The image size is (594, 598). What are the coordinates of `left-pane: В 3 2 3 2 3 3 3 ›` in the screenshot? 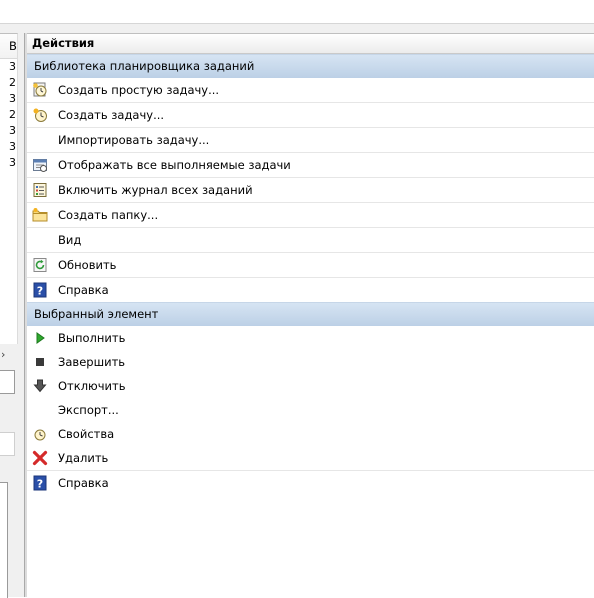 It's located at (12, 315).